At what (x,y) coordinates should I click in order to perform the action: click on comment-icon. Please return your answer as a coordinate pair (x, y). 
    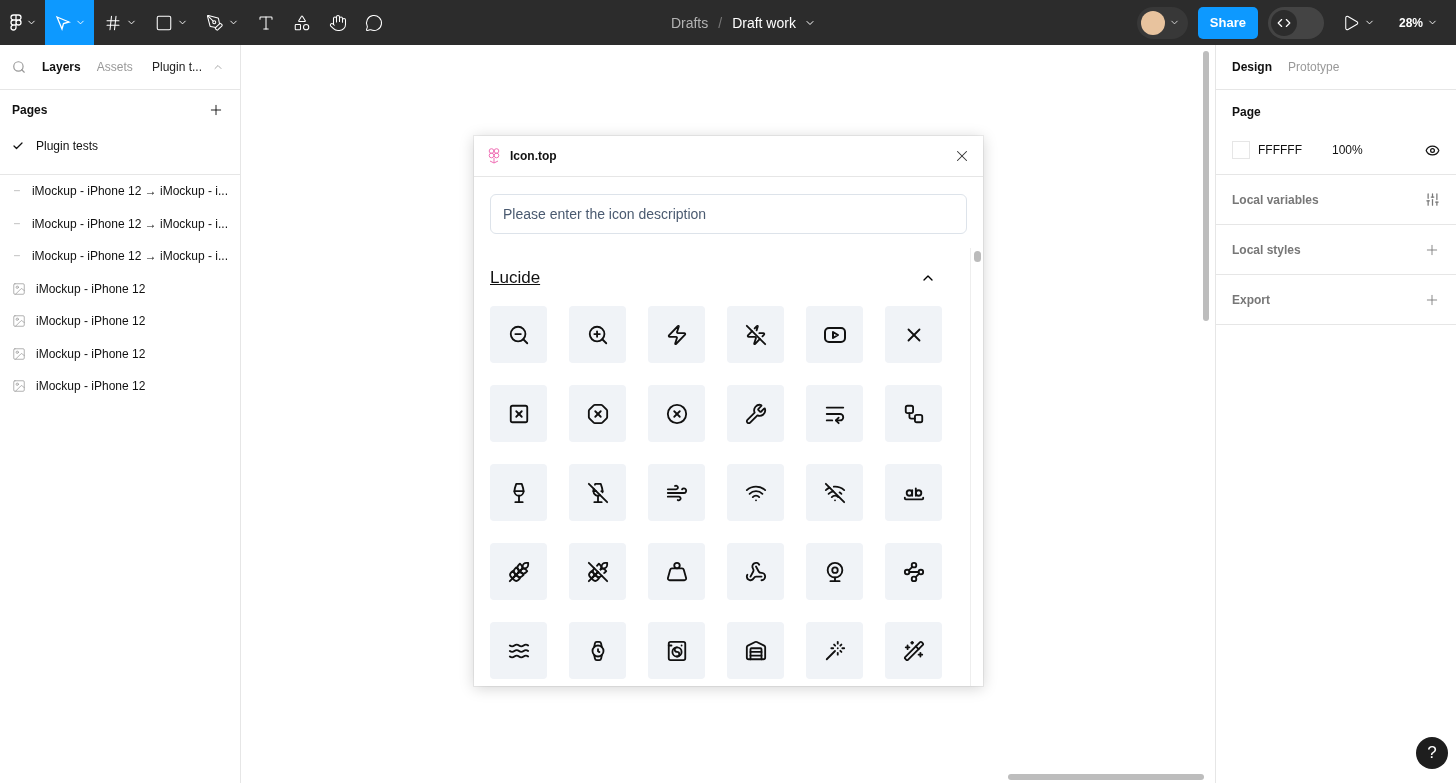
    Looking at the image, I should click on (374, 22).